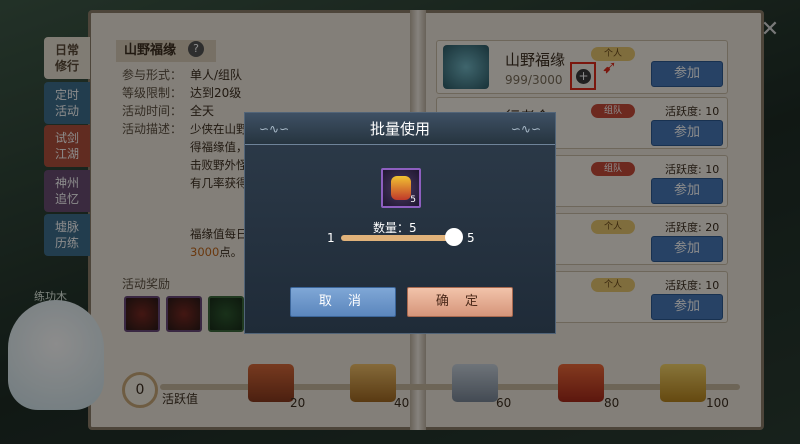 The width and height of the screenshot is (800, 444). What do you see at coordinates (413, 200) in the screenshot?
I see `item-count: 5` at bounding box center [413, 200].